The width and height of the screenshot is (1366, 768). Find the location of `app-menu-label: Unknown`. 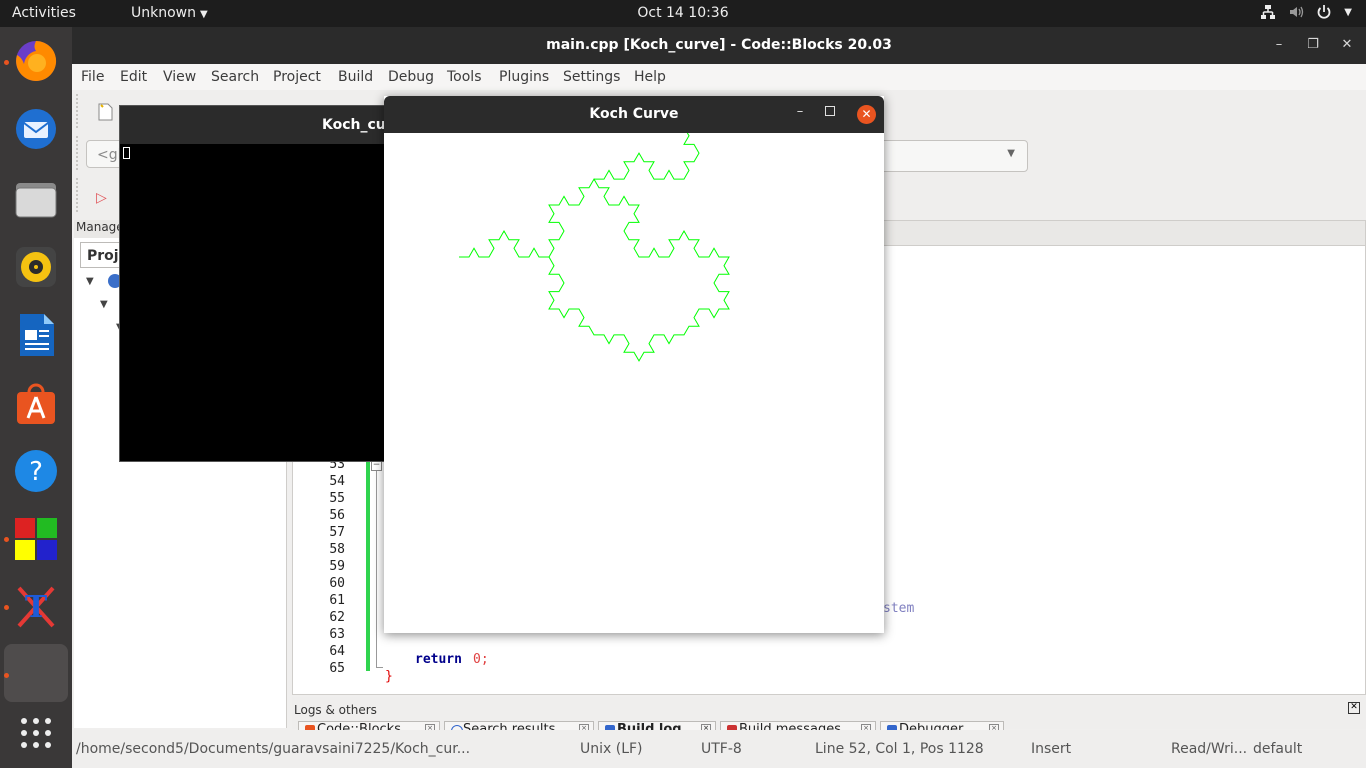

app-menu-label: Unknown is located at coordinates (163, 13).